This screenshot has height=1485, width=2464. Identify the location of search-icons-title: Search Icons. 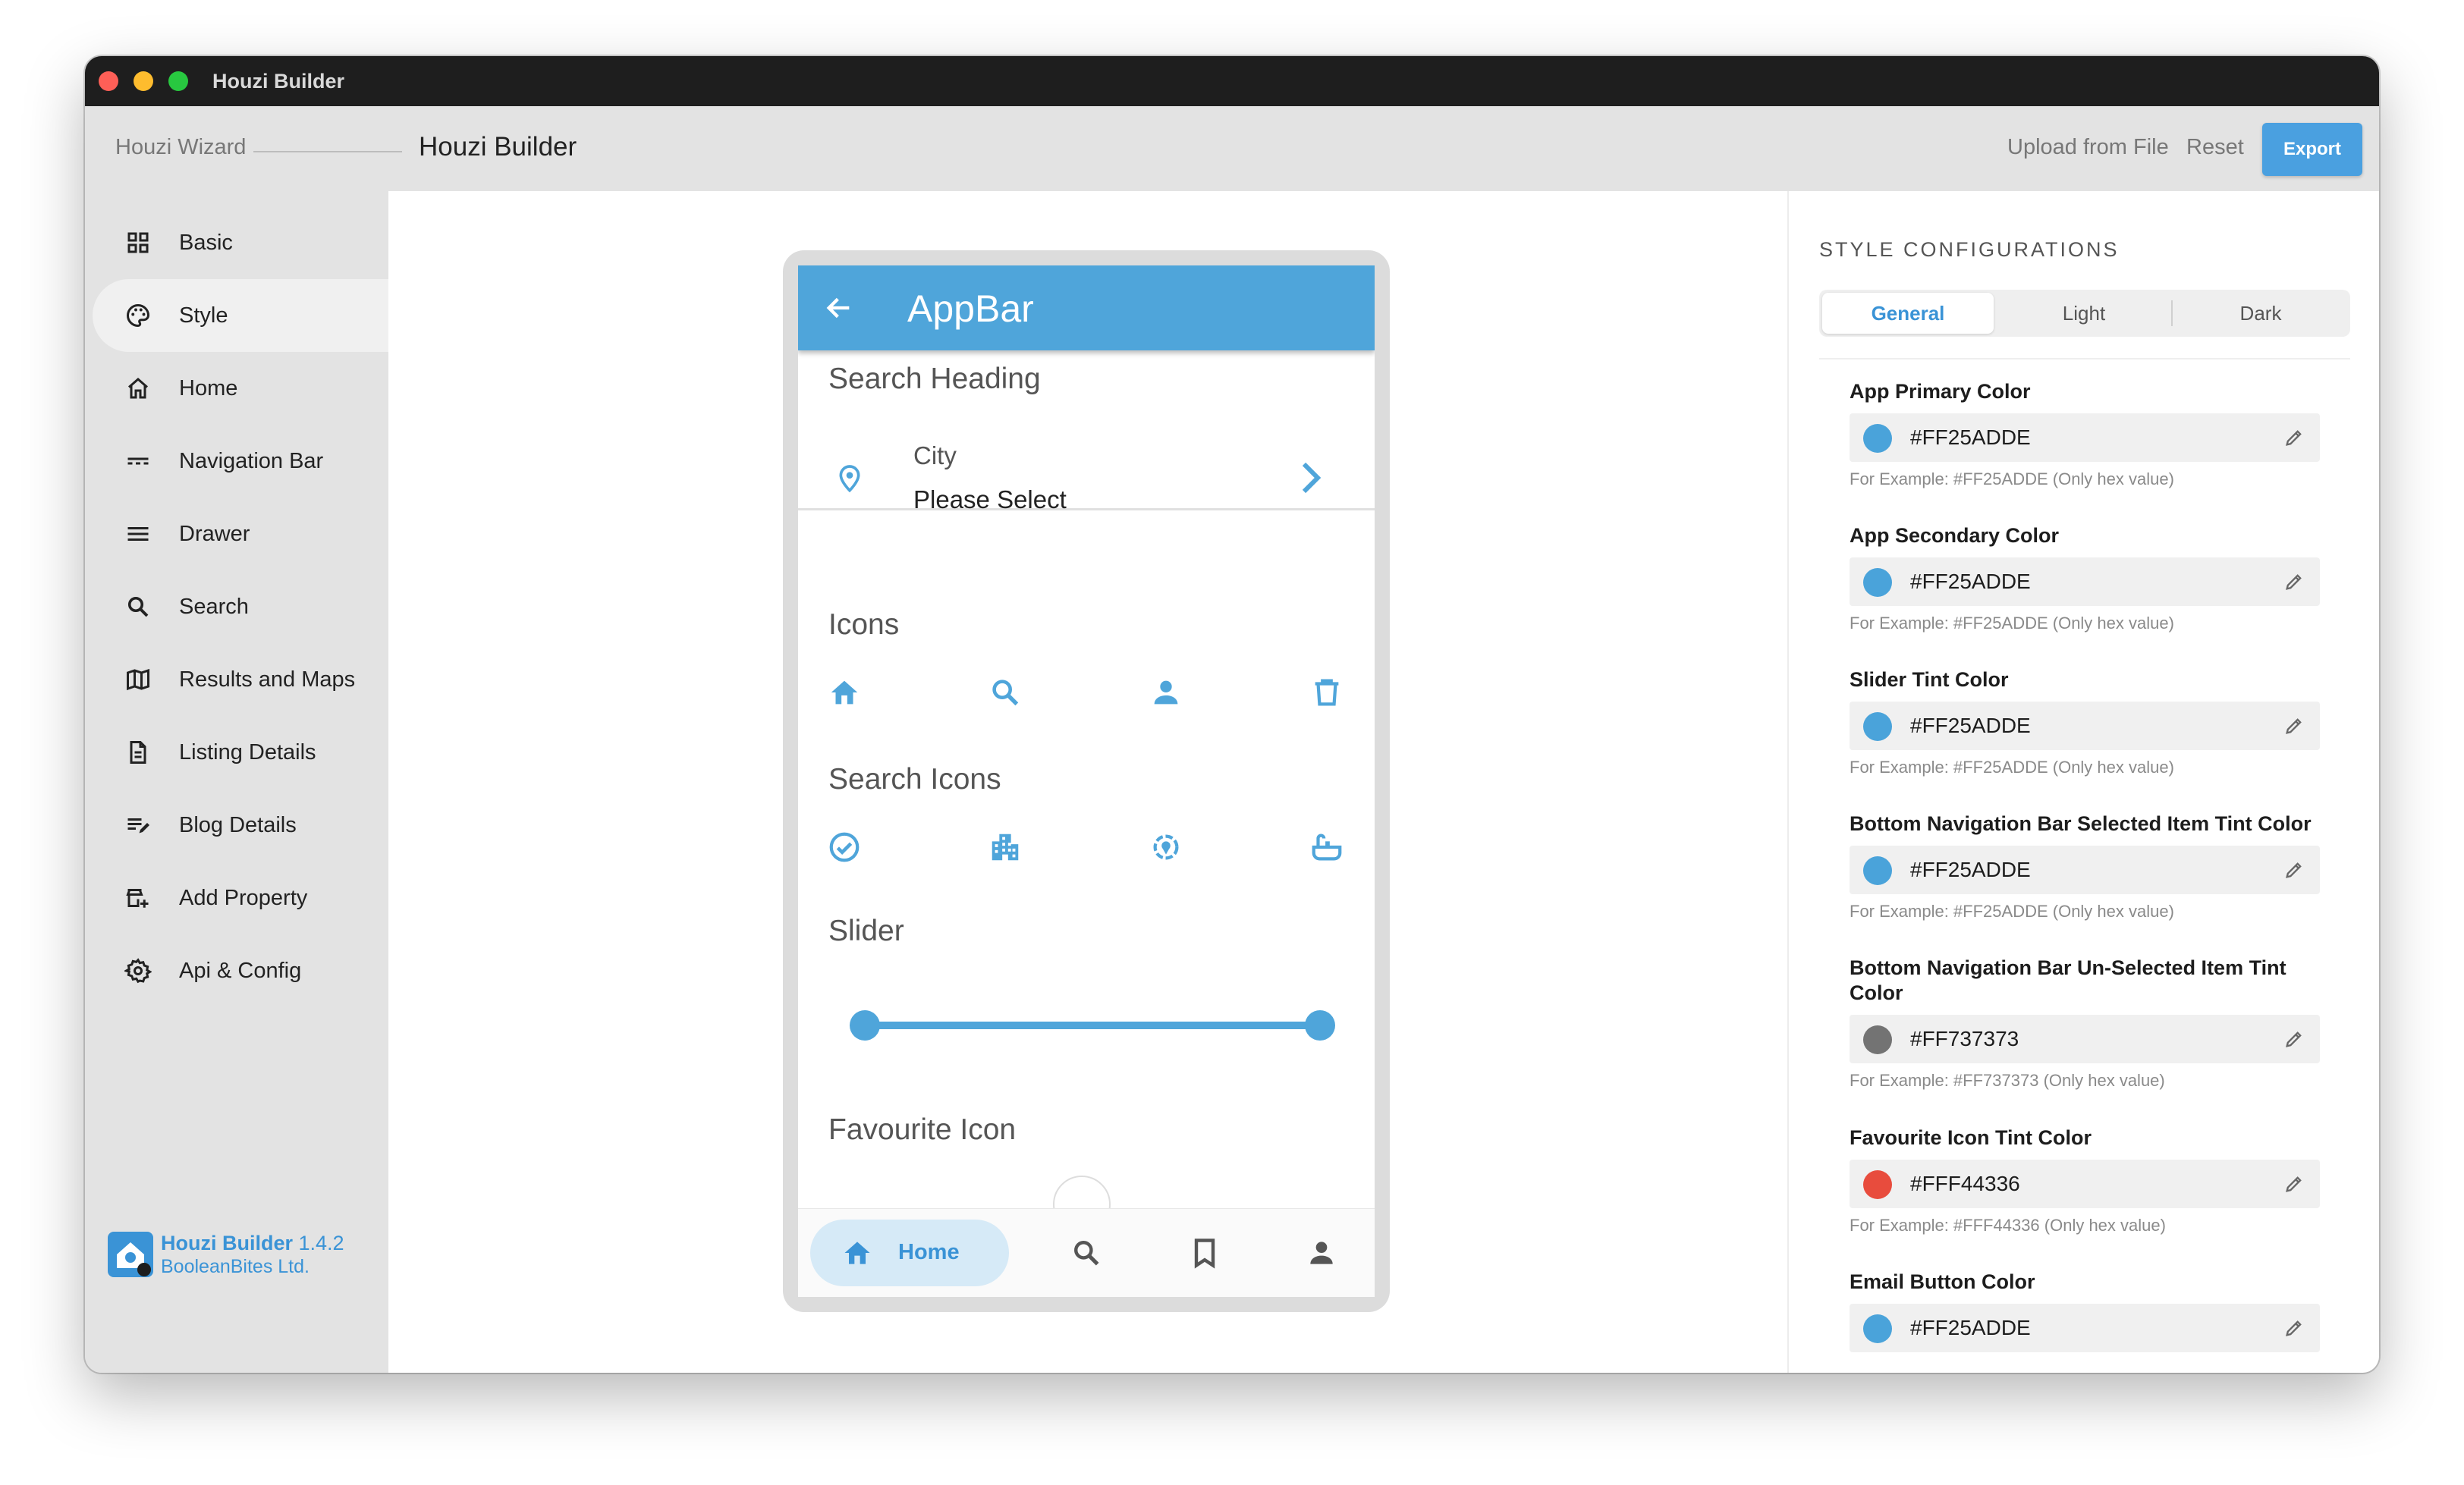
(914, 779).